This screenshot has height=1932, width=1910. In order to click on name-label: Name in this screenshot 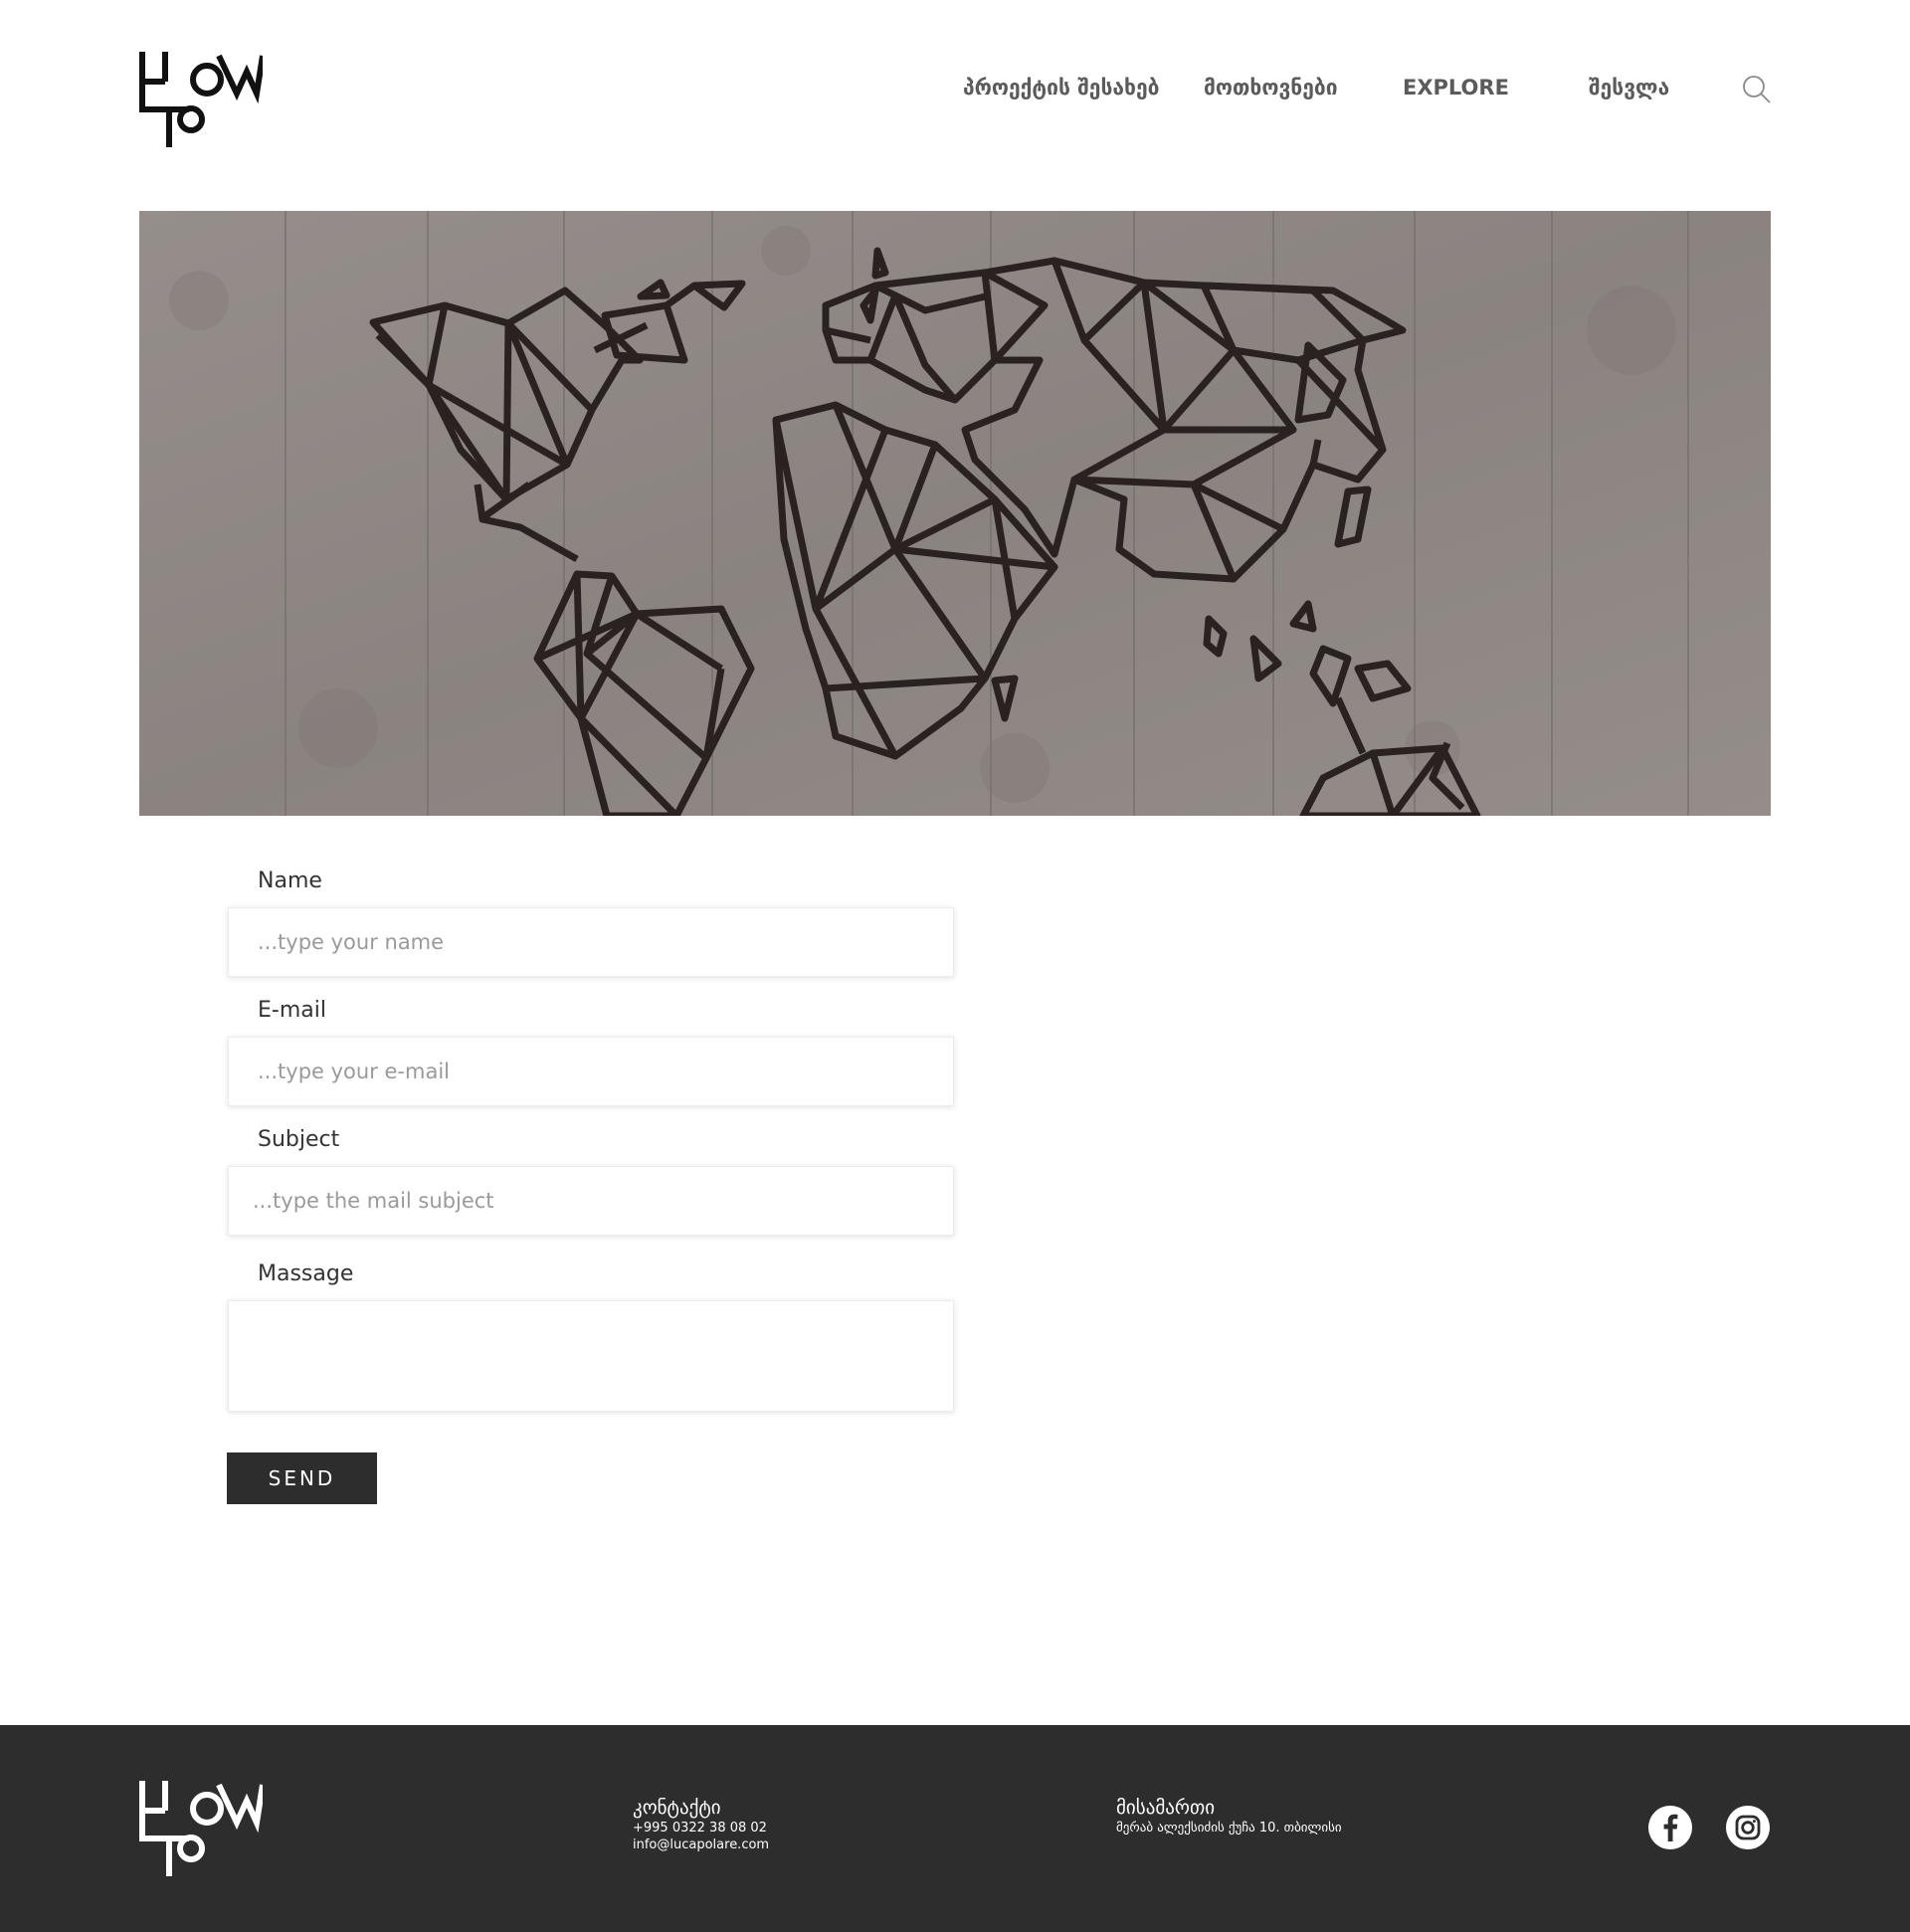, I will do `click(290, 881)`.